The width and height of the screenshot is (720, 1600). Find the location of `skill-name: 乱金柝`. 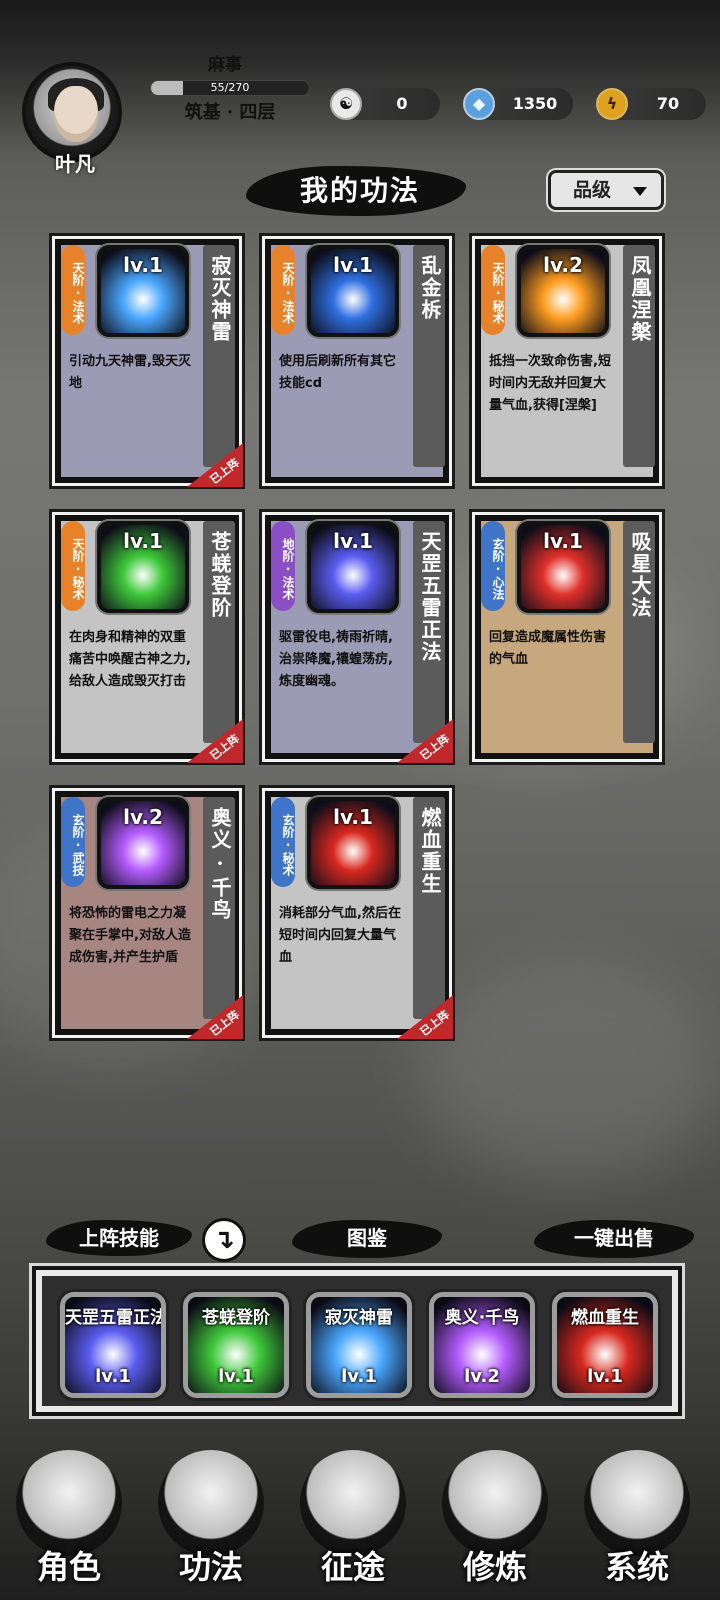

skill-name: 乱金柝 is located at coordinates (430, 288).